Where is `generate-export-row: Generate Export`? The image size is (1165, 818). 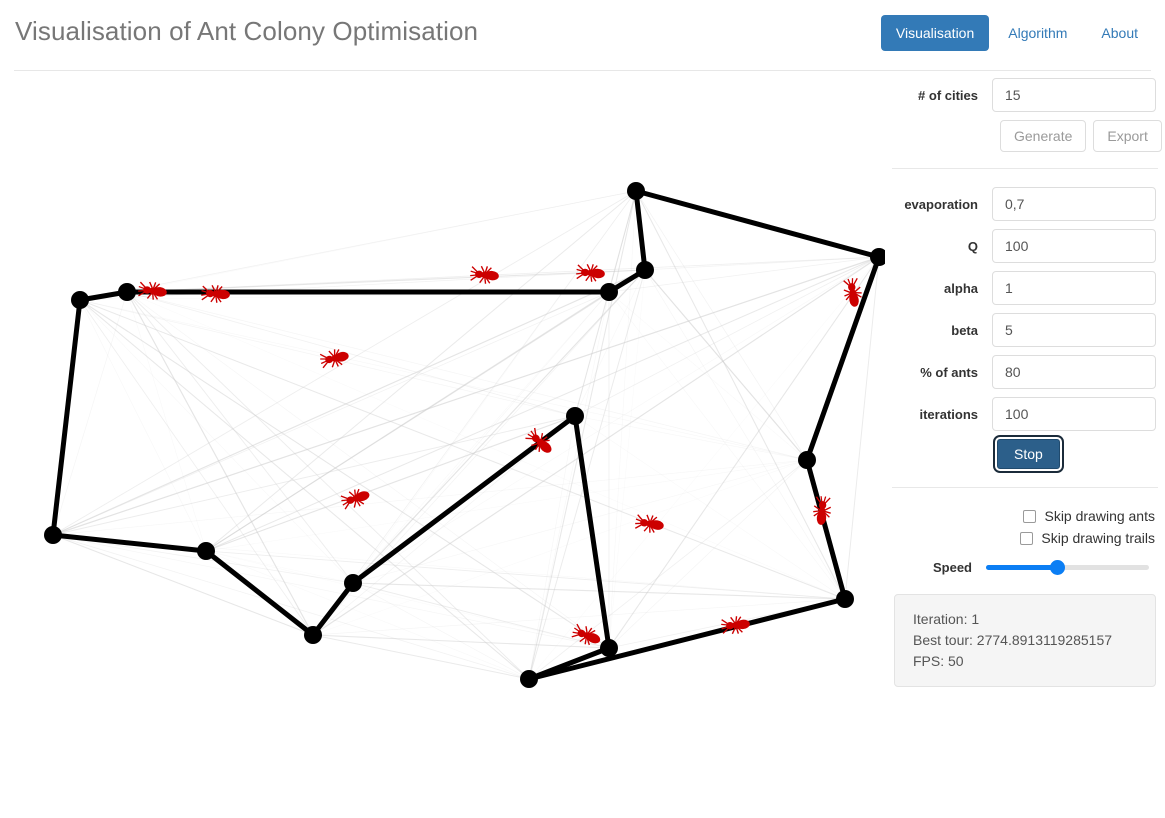 generate-export-row: Generate Export is located at coordinates (1078, 136).